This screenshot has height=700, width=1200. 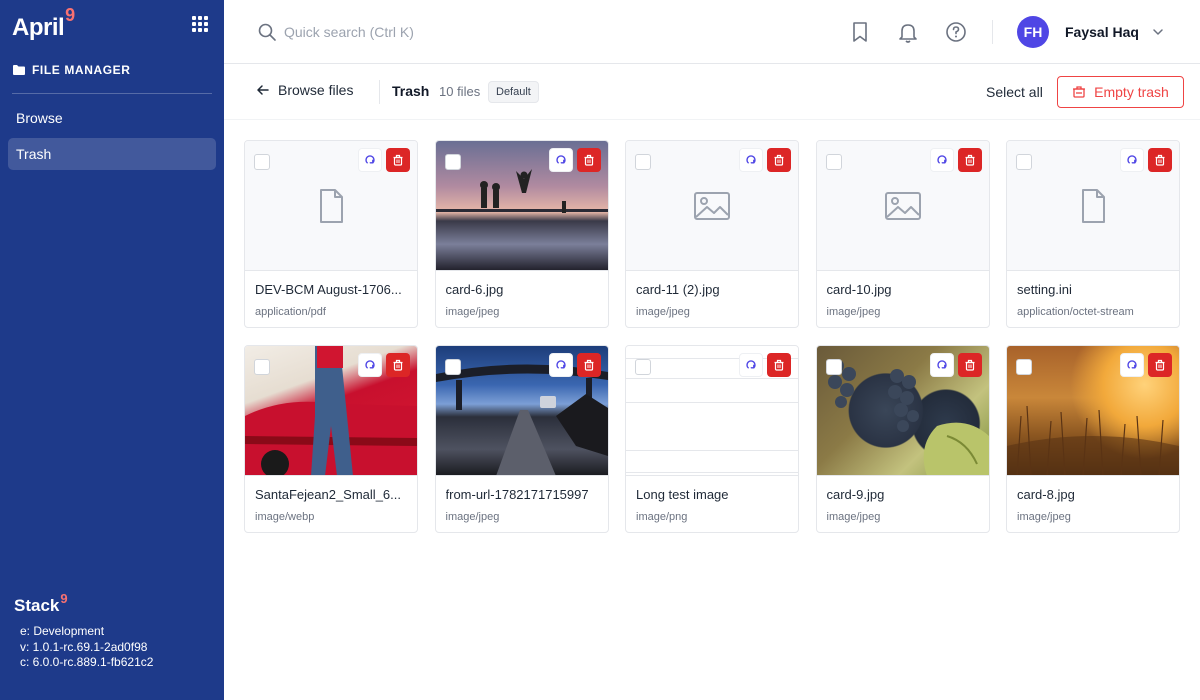 I want to click on version-line: v: 1.0.1-rc.69.1-2ad0f98, so click(x=84, y=646).